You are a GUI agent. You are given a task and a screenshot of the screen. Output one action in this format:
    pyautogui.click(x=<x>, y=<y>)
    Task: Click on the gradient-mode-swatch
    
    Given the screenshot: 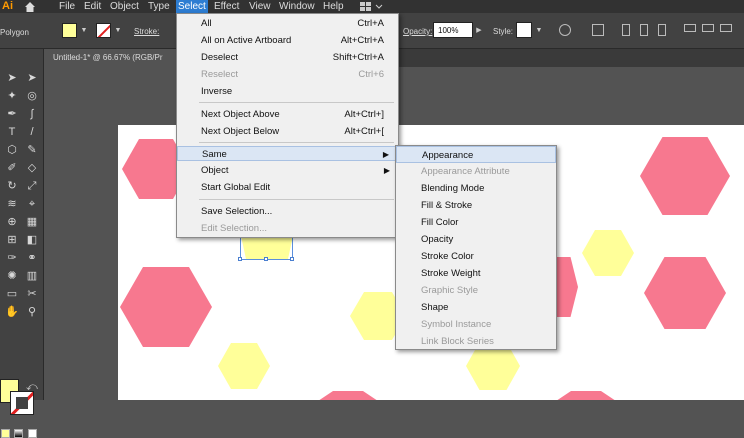 What is the action you would take?
    pyautogui.click(x=18, y=433)
    